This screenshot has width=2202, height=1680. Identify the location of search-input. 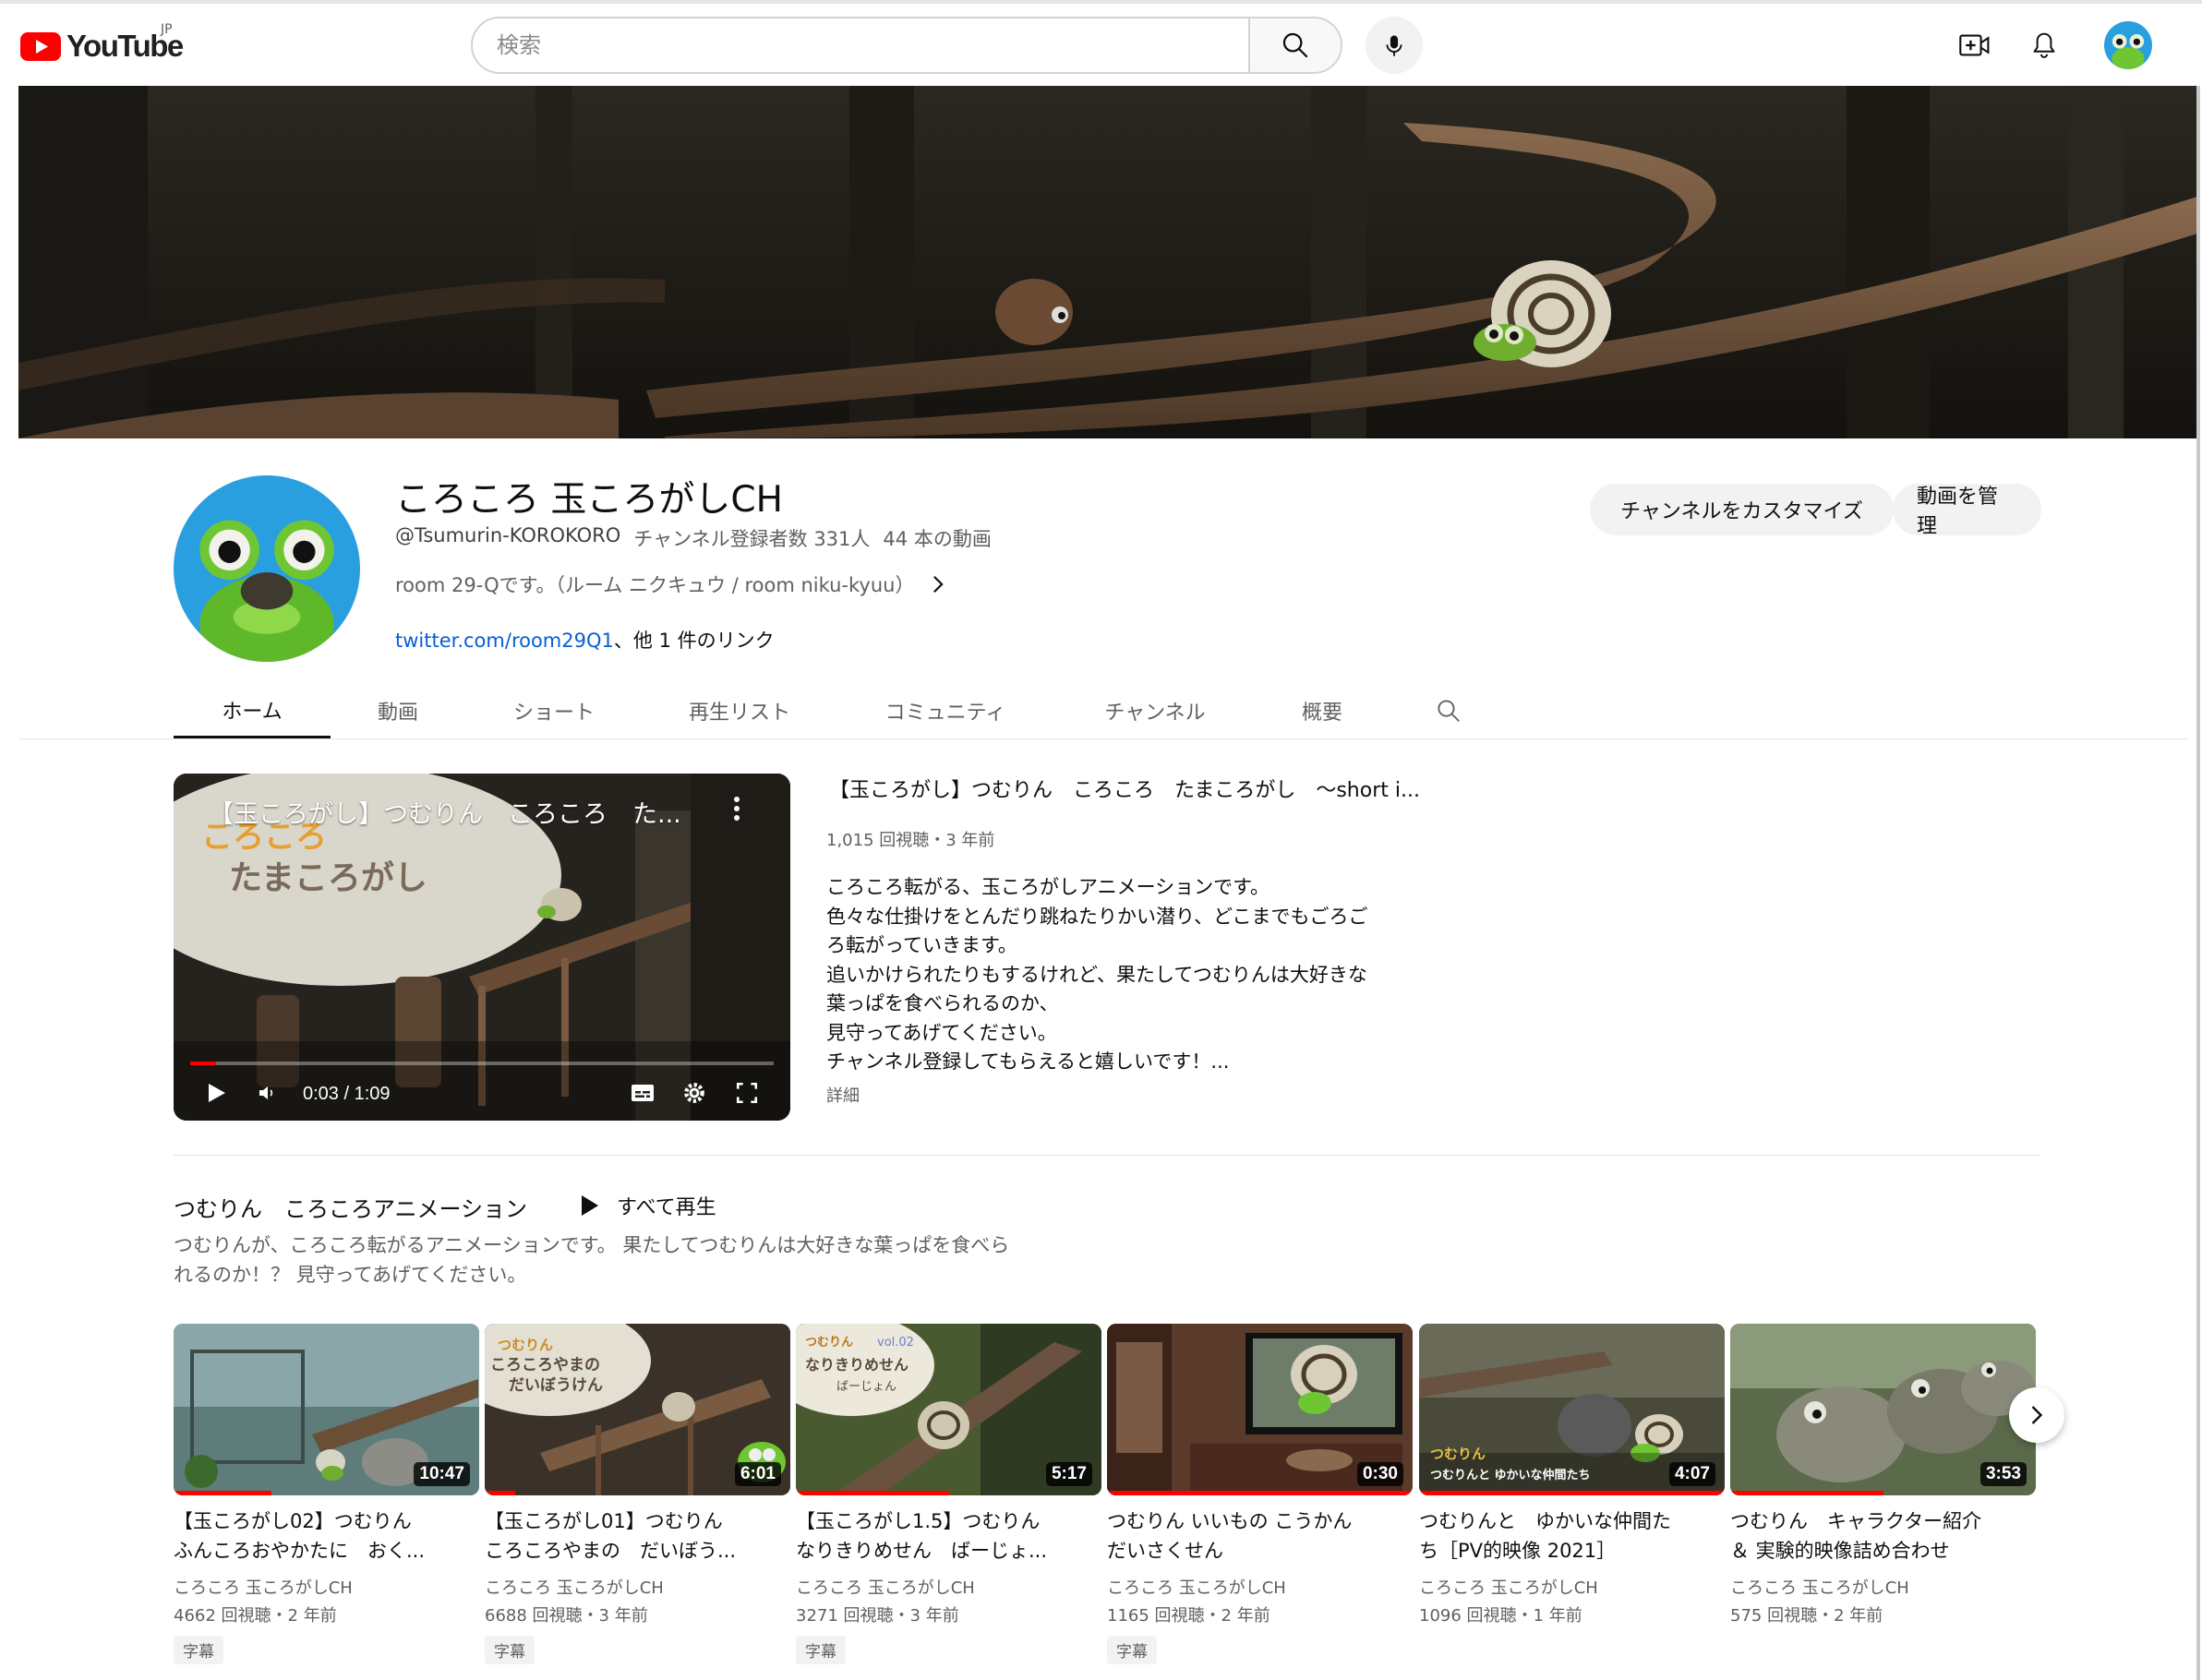
(860, 45).